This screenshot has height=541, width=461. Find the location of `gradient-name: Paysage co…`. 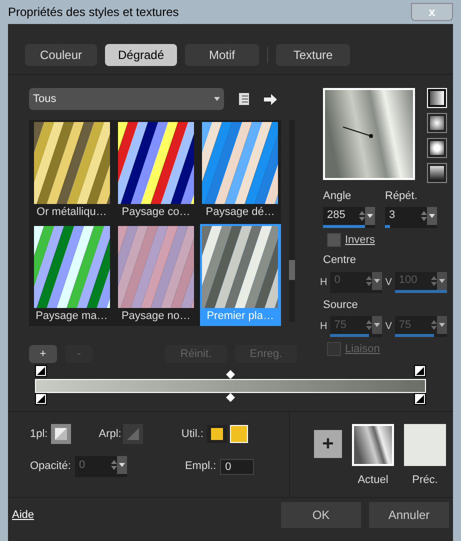

gradient-name: Paysage co… is located at coordinates (156, 212).